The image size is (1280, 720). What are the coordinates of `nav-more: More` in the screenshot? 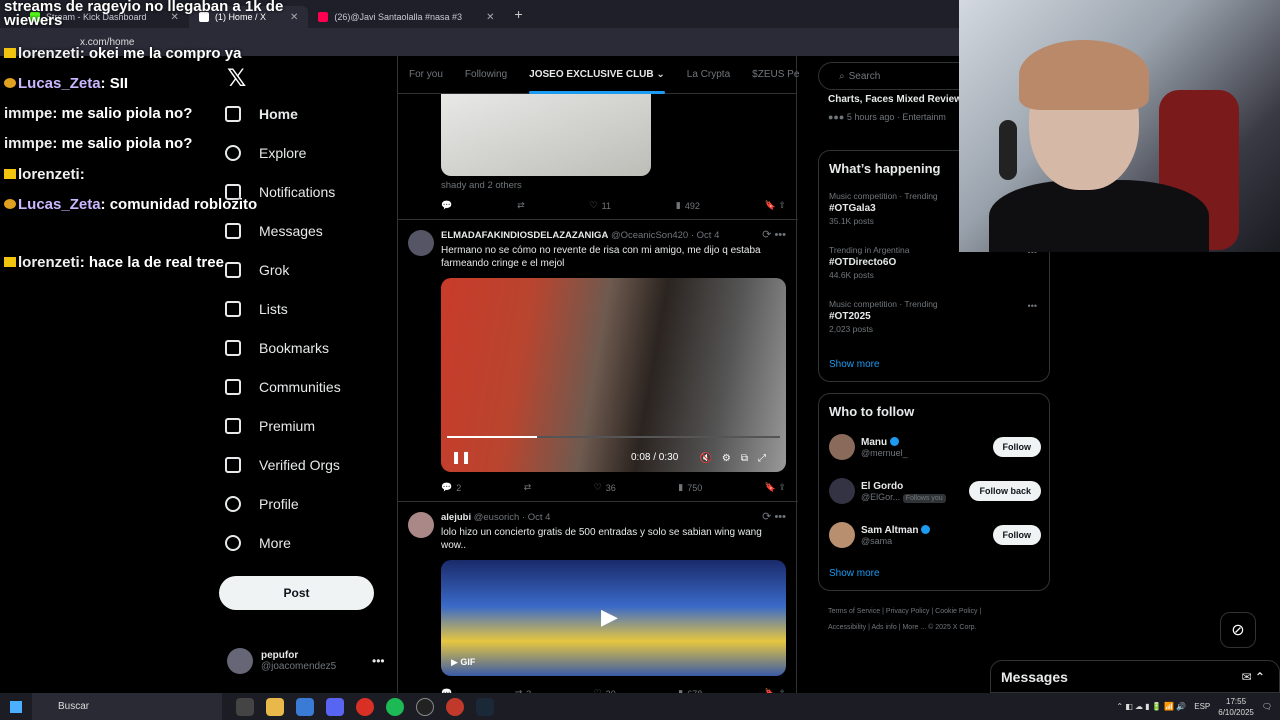 It's located at (258, 543).